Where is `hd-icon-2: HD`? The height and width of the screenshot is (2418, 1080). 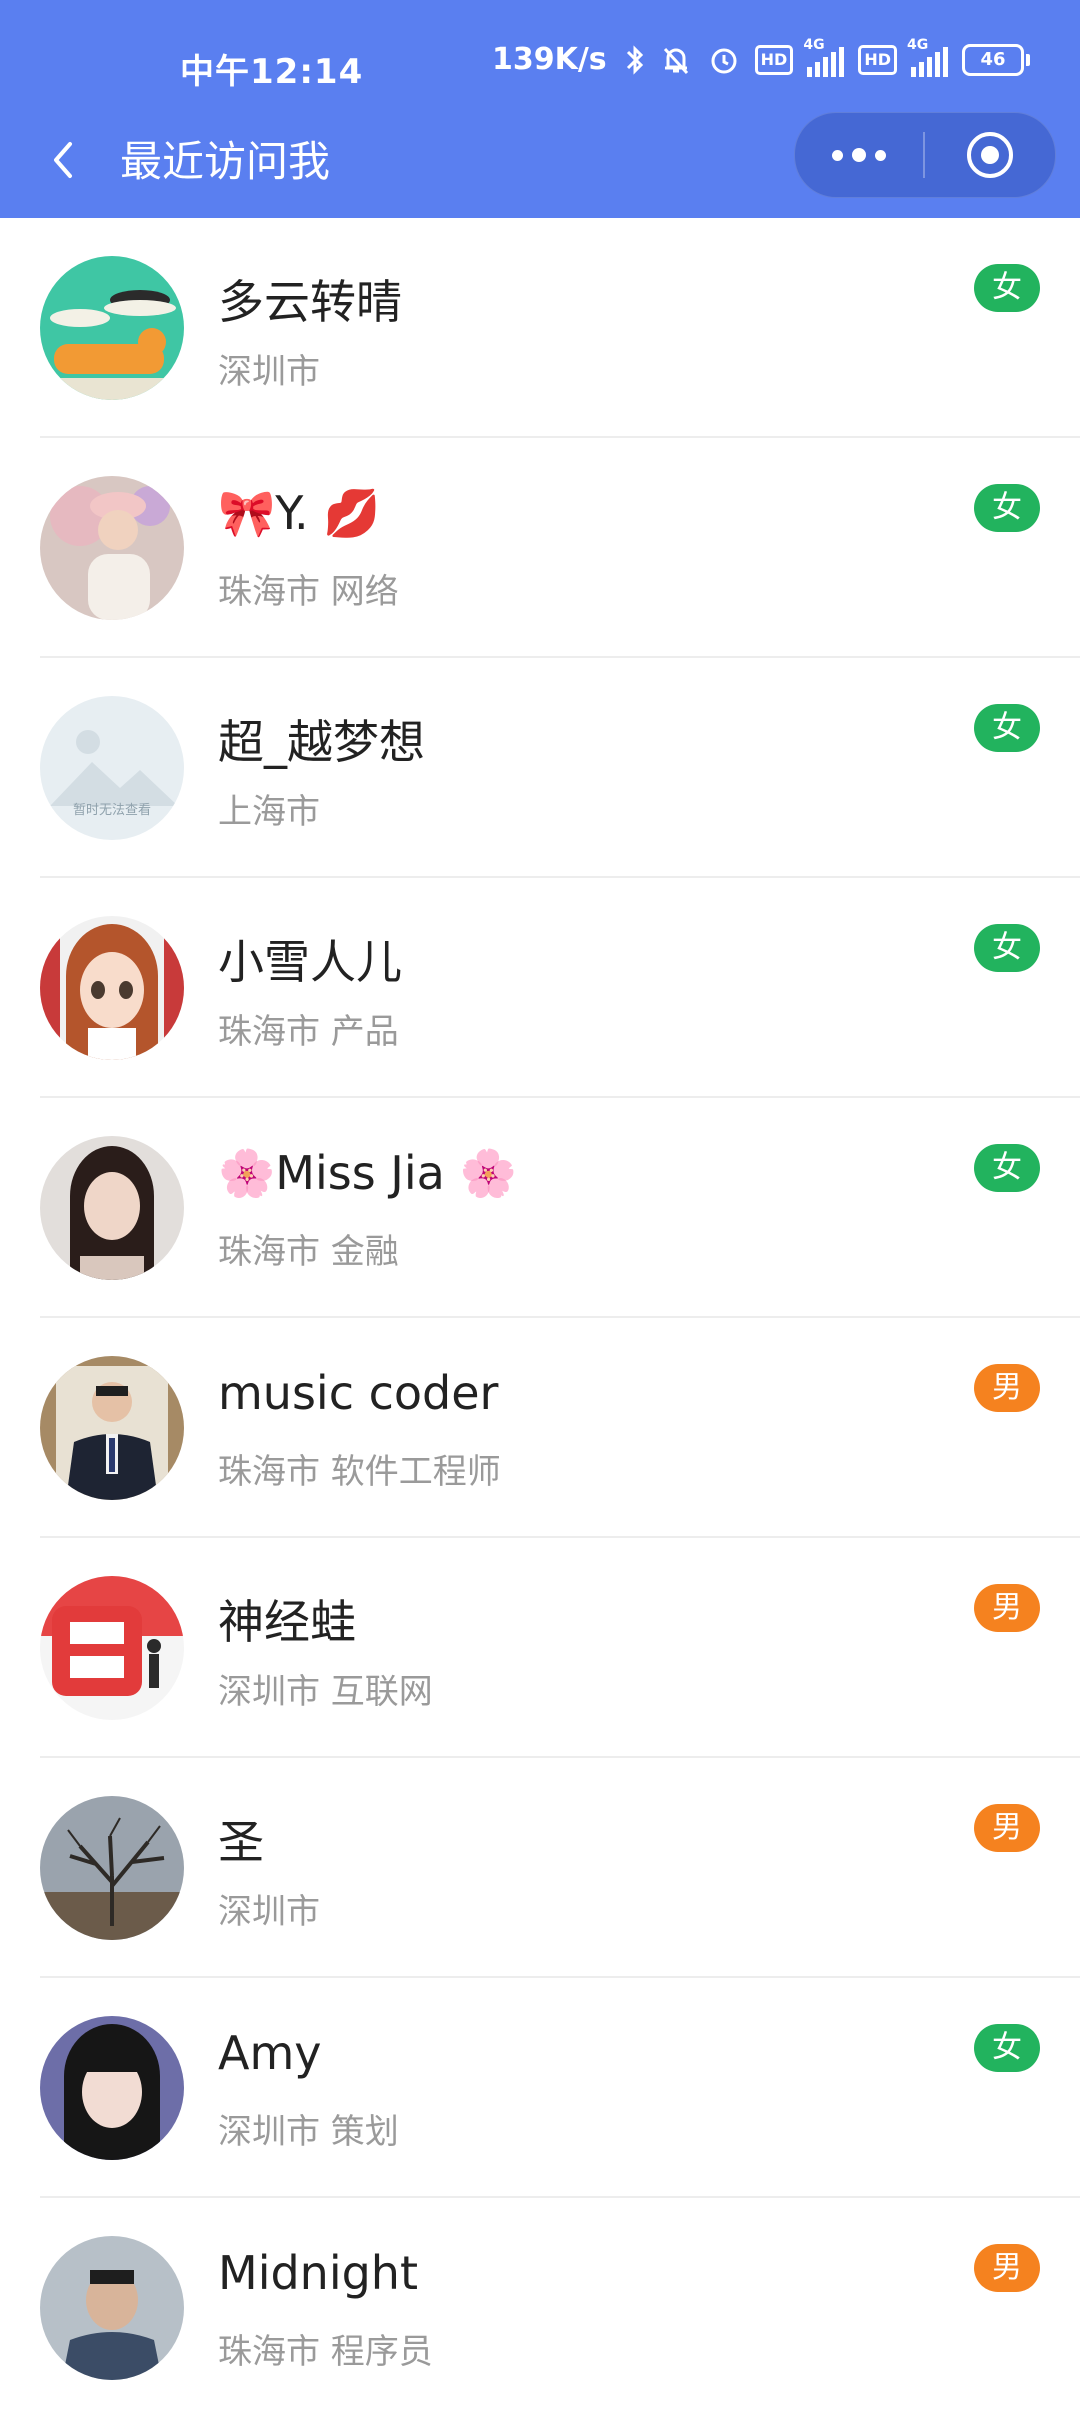 hd-icon-2: HD is located at coordinates (877, 59).